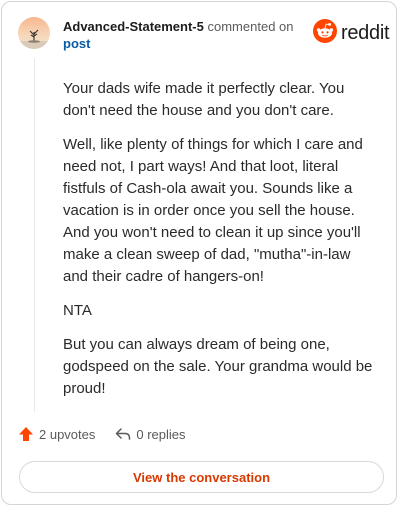  What do you see at coordinates (183, 43) in the screenshot?
I see `post-link: post` at bounding box center [183, 43].